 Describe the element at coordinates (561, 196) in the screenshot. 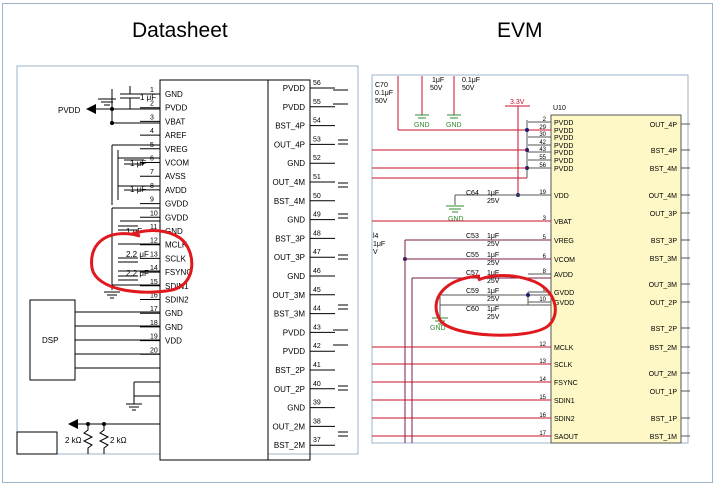

I see `pin-name: VDD` at that location.